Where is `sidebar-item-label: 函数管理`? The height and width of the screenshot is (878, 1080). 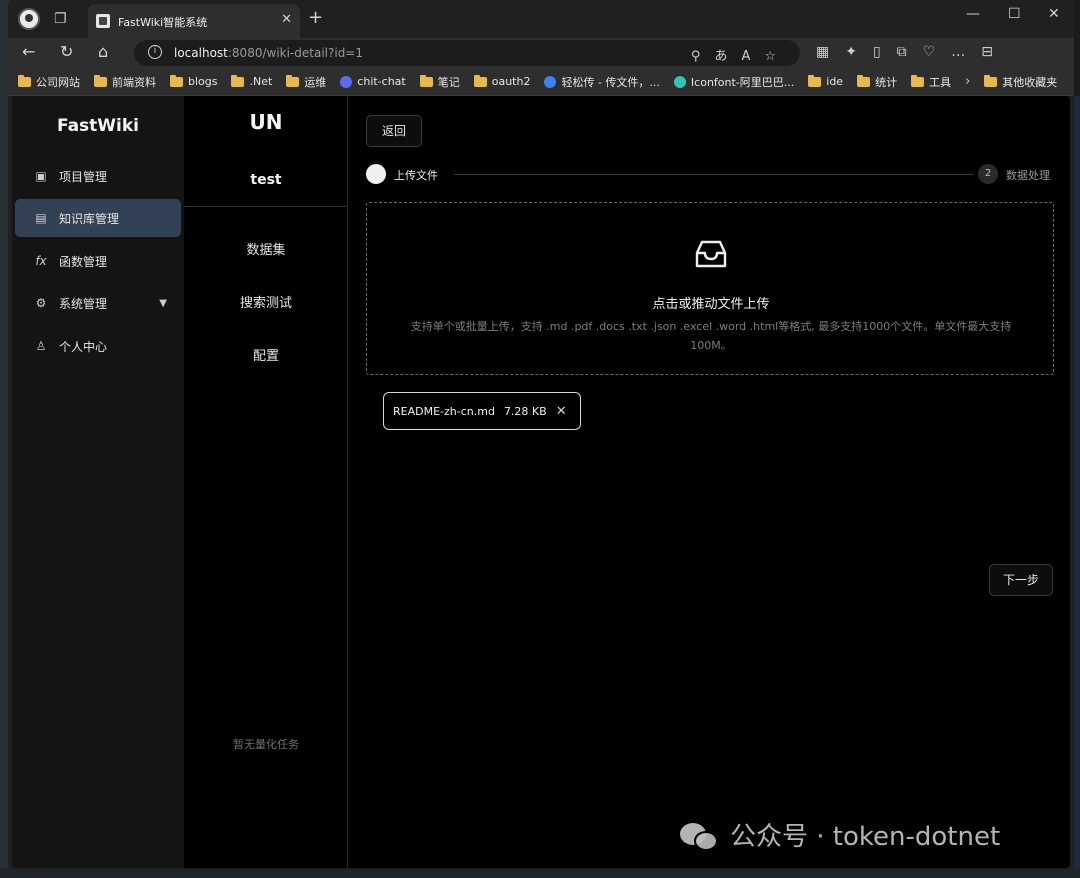
sidebar-item-label: 函数管理 is located at coordinates (83, 261).